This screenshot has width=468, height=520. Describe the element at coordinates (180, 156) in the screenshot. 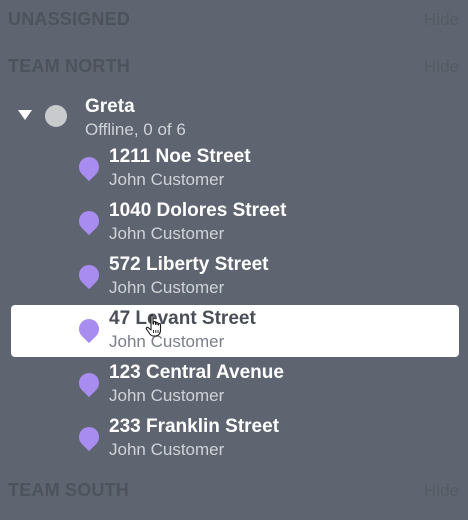

I see `task-address: 1211 Noe Street` at that location.